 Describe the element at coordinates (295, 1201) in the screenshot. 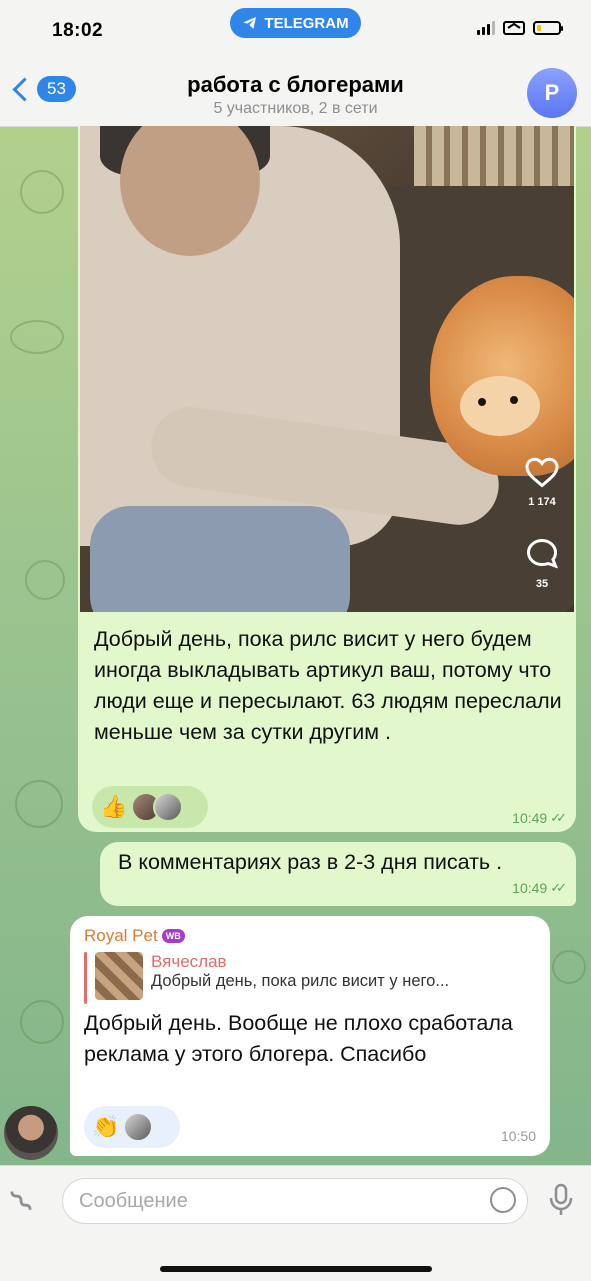

I see `message-input` at that location.